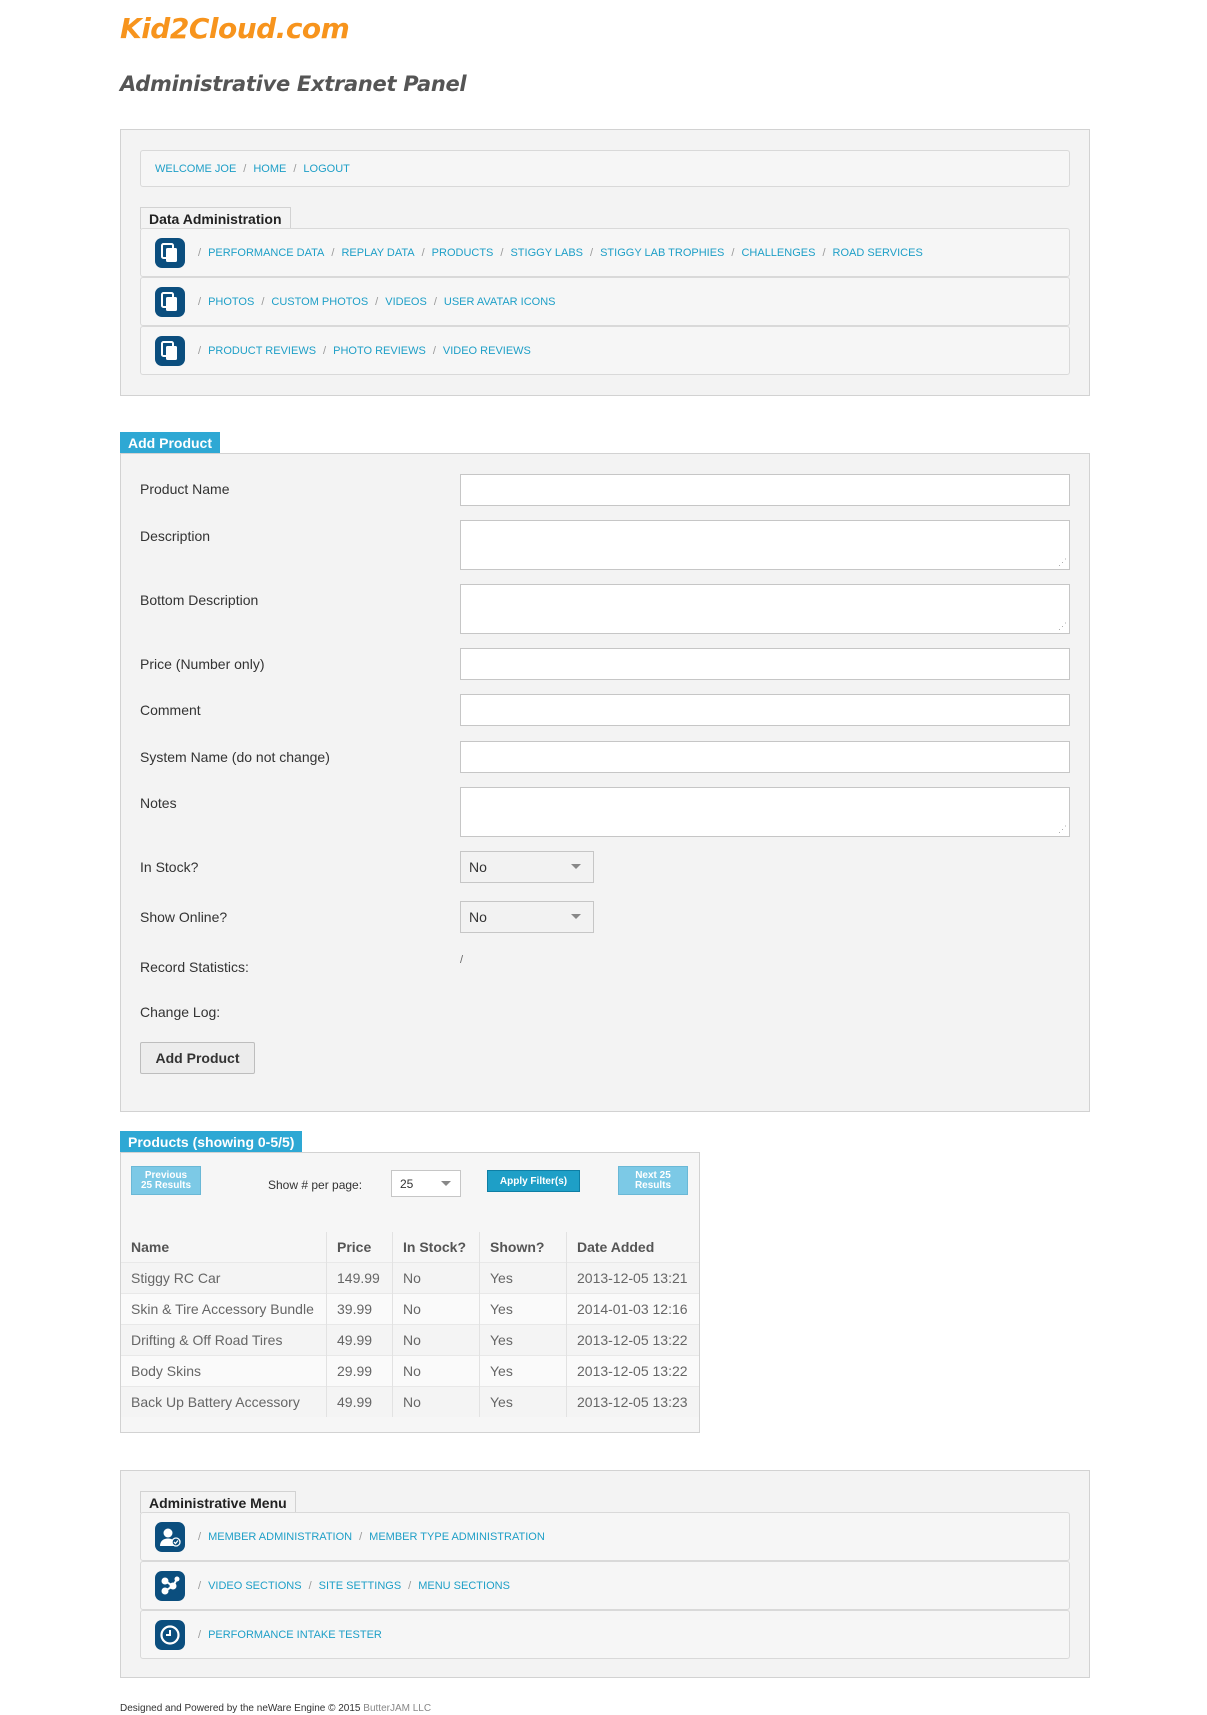 Image resolution: width=1207 pixels, height=1715 pixels. Describe the element at coordinates (765, 490) in the screenshot. I see `product-name-input` at that location.